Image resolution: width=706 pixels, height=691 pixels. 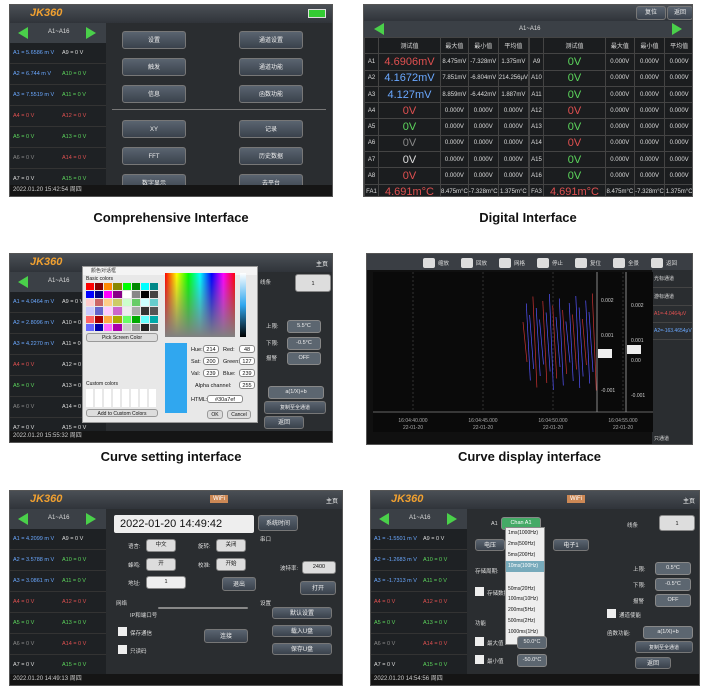 What do you see at coordinates (651, 13) in the screenshot?
I see `reset-button: 复位` at bounding box center [651, 13].